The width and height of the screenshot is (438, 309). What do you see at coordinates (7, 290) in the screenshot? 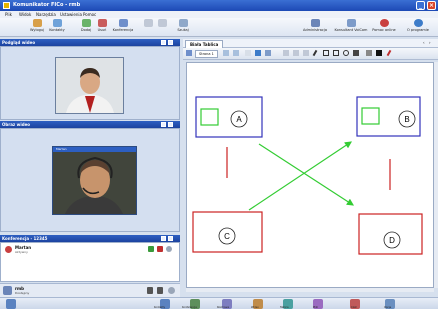
I see `user-avatar-icon` at bounding box center [7, 290].